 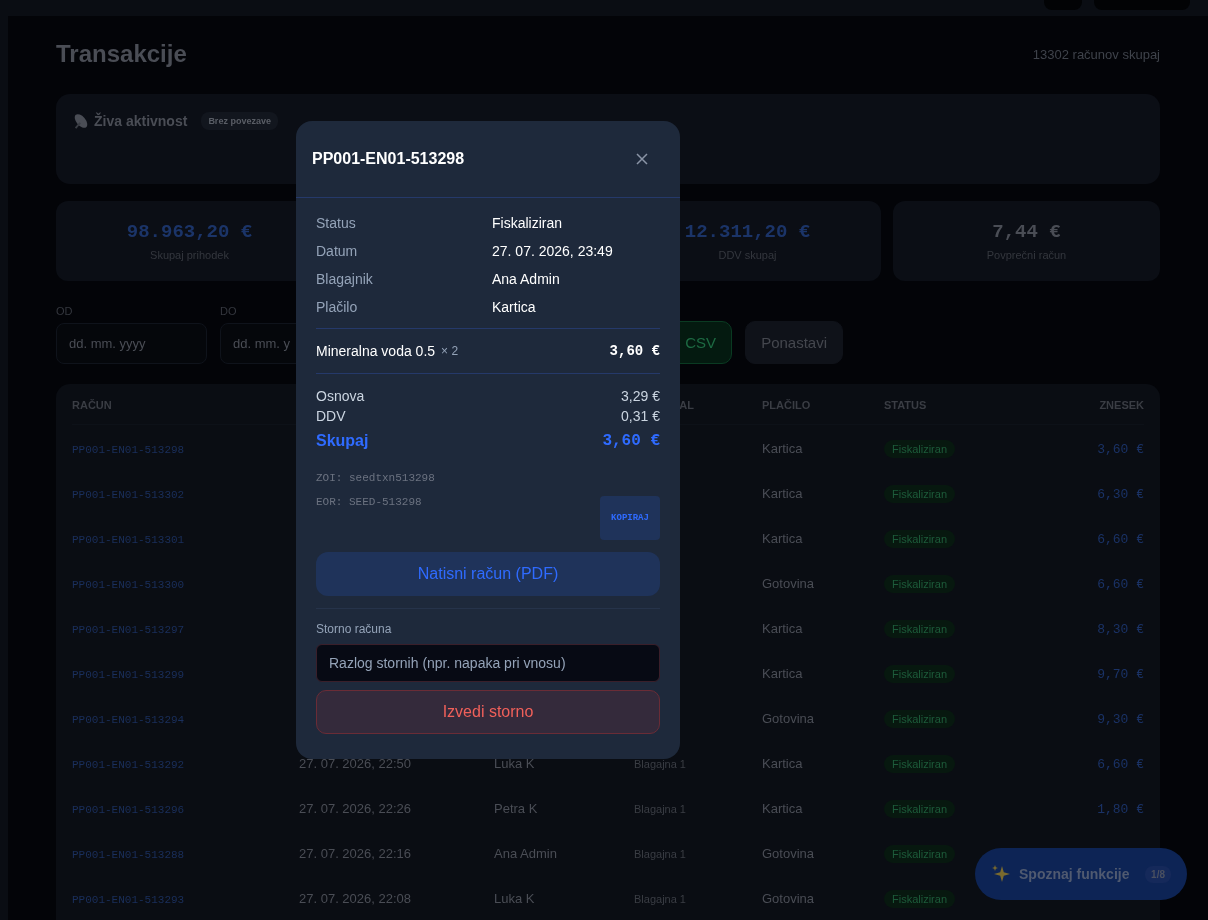 What do you see at coordinates (121, 54) in the screenshot?
I see `page-title: Transakcije` at bounding box center [121, 54].